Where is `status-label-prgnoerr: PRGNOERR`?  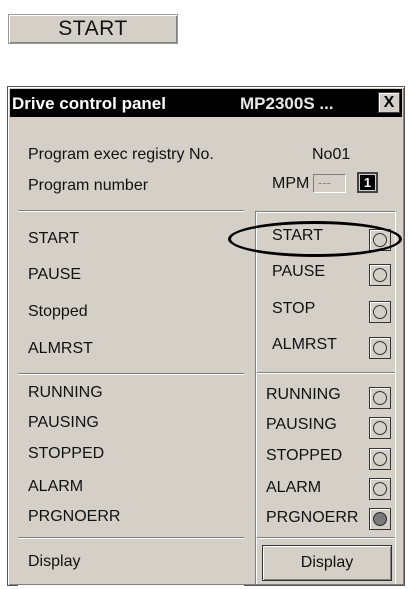
status-label-prgnoerr: PRGNOERR is located at coordinates (74, 516).